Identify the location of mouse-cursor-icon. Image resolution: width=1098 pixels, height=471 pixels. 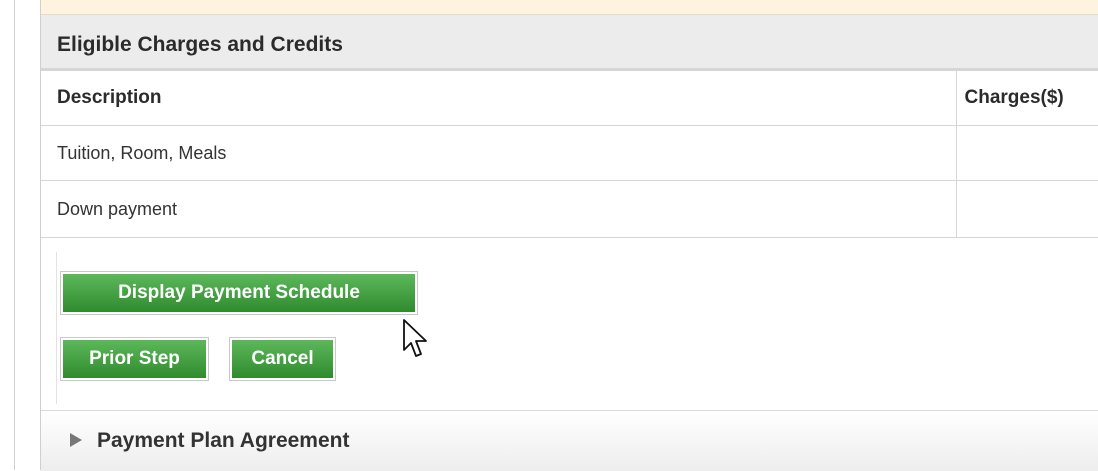
(415, 338).